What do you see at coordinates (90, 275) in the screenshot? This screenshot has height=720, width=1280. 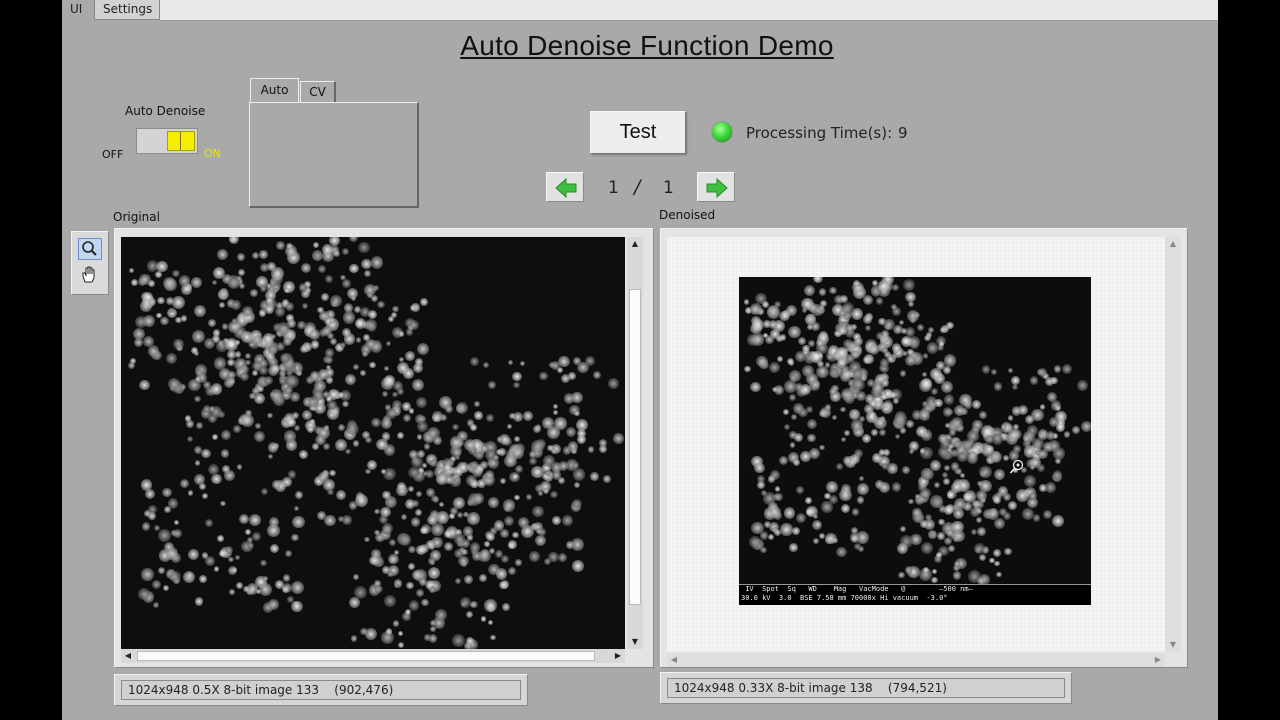 I see `pan-tool-button` at bounding box center [90, 275].